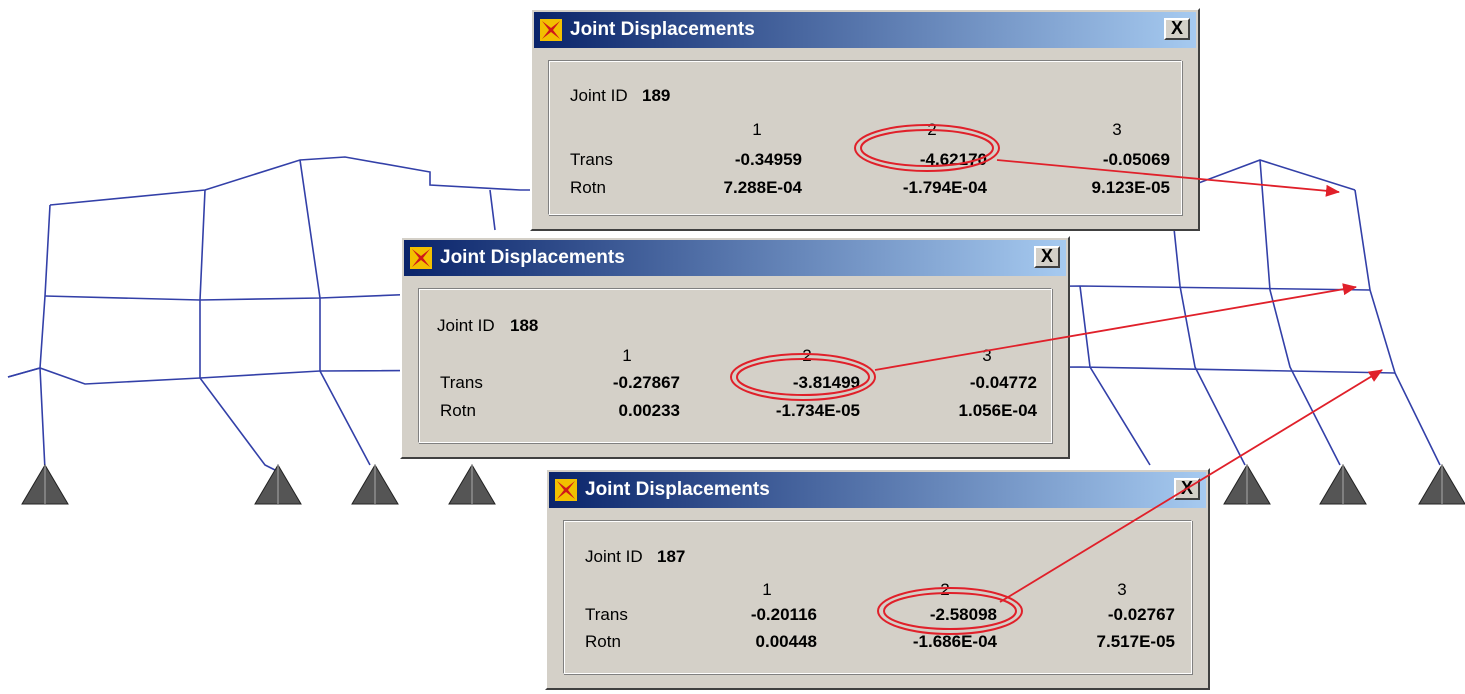 Image resolution: width=1465 pixels, height=694 pixels. Describe the element at coordinates (1135, 641) in the screenshot. I see `rotn-3-value: 7.517E-05` at that location.